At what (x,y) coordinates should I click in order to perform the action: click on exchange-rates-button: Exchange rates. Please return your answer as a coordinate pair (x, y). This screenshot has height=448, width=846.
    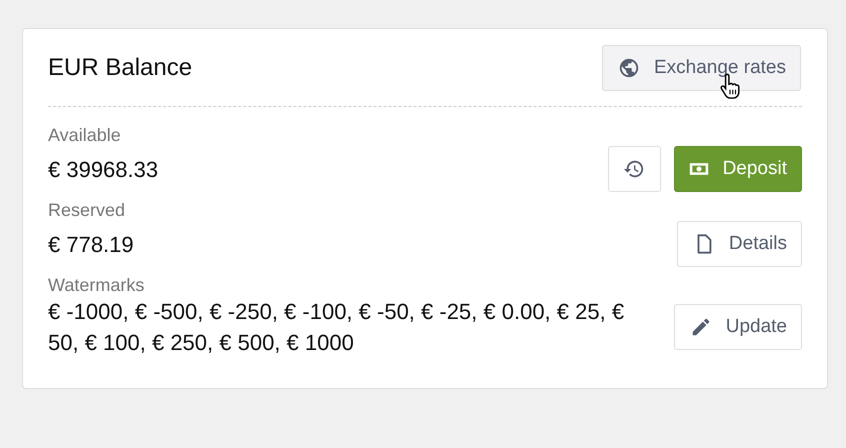
    Looking at the image, I should click on (701, 68).